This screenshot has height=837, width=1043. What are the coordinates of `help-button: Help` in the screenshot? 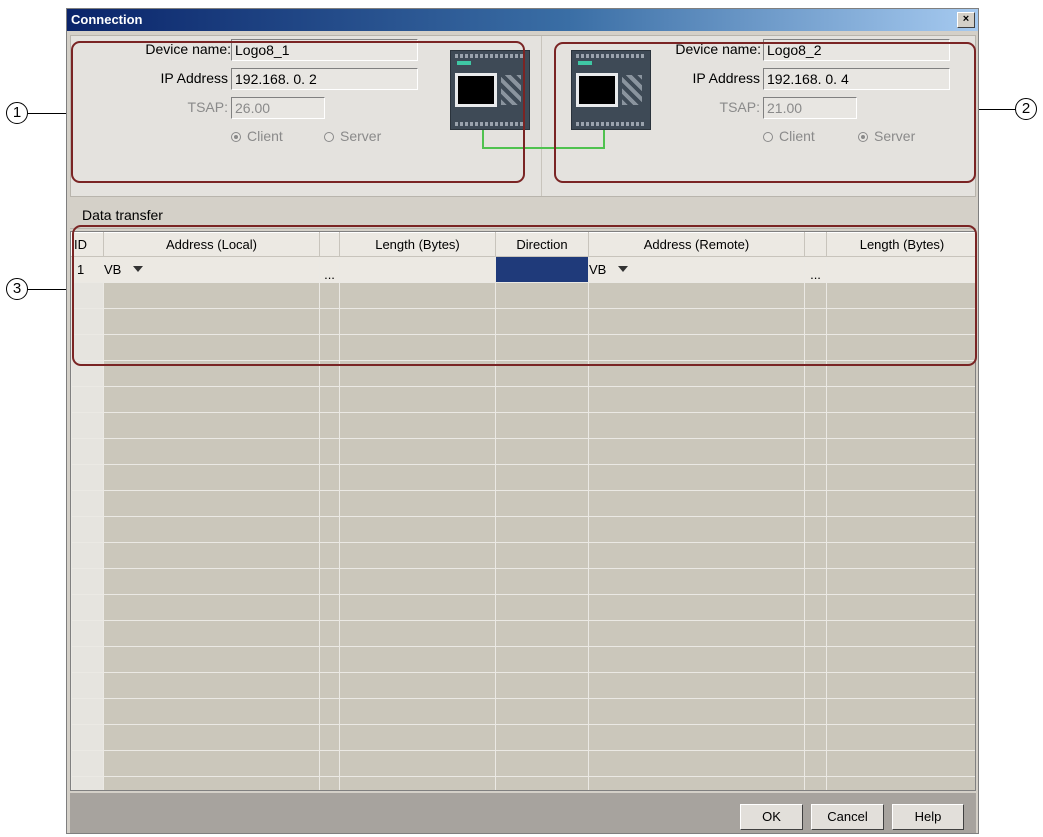 It's located at (928, 817).